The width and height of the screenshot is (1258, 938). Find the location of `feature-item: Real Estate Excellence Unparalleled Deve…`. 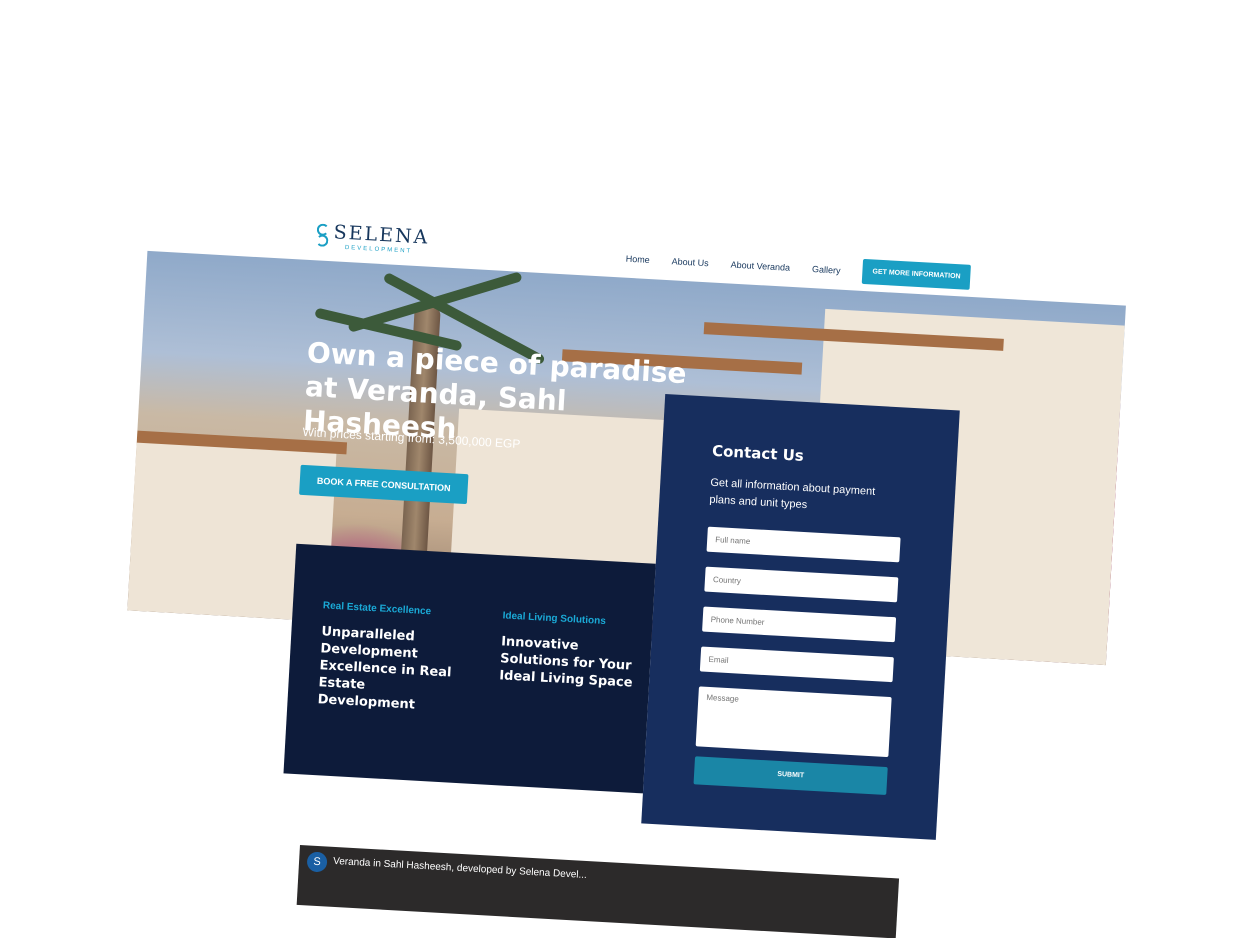

feature-item: Real Estate Excellence Unparalleled Deve… is located at coordinates (390, 658).